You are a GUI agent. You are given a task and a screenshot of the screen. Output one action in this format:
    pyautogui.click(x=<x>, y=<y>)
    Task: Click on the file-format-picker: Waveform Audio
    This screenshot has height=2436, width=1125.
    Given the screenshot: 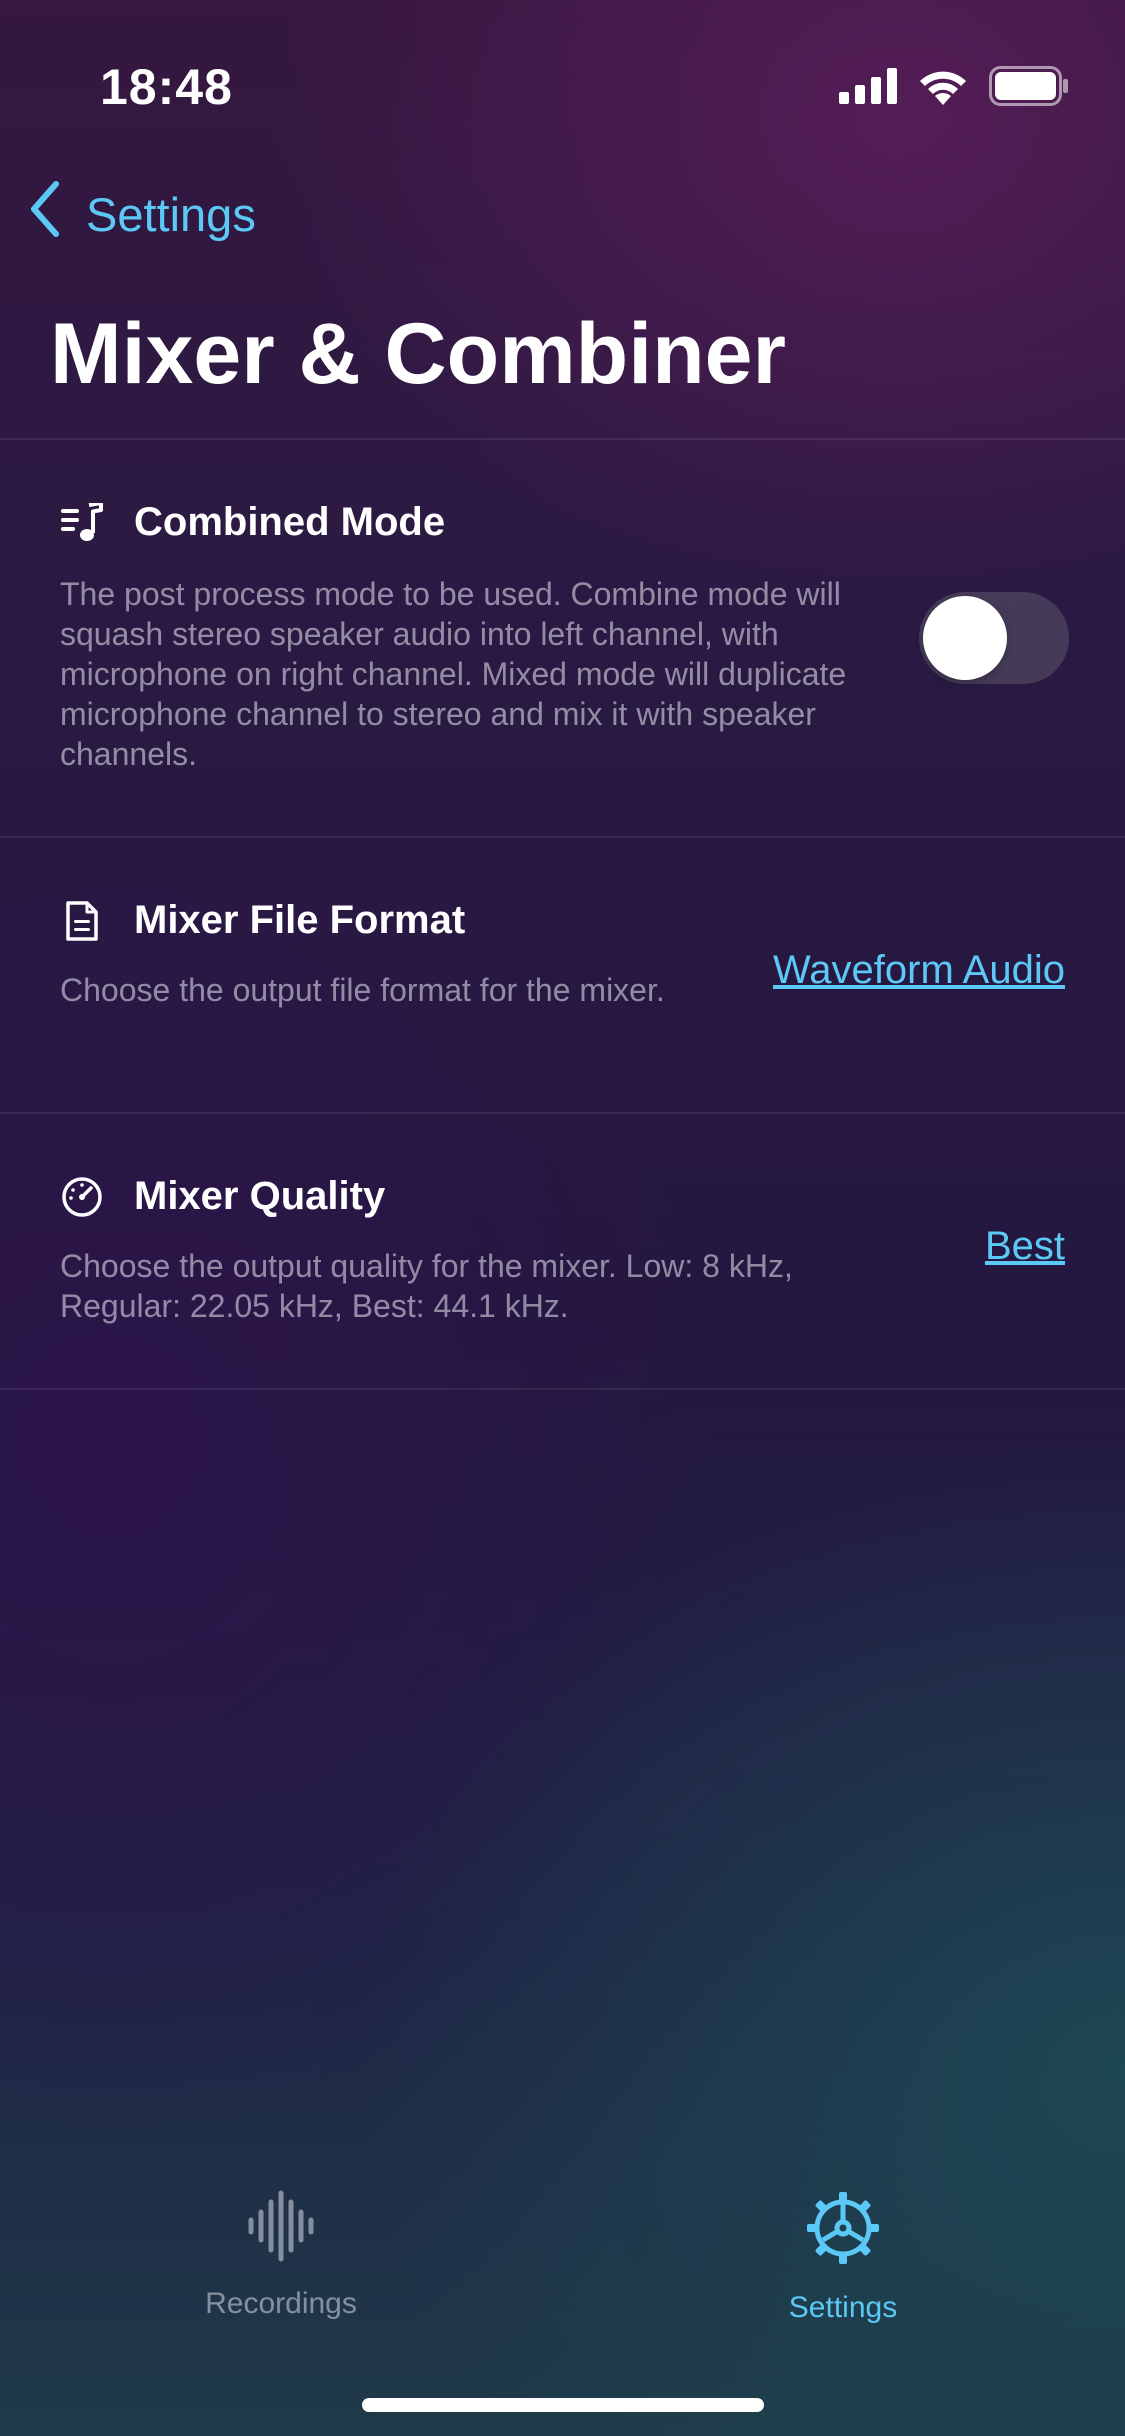 What is the action you would take?
    pyautogui.click(x=919, y=970)
    